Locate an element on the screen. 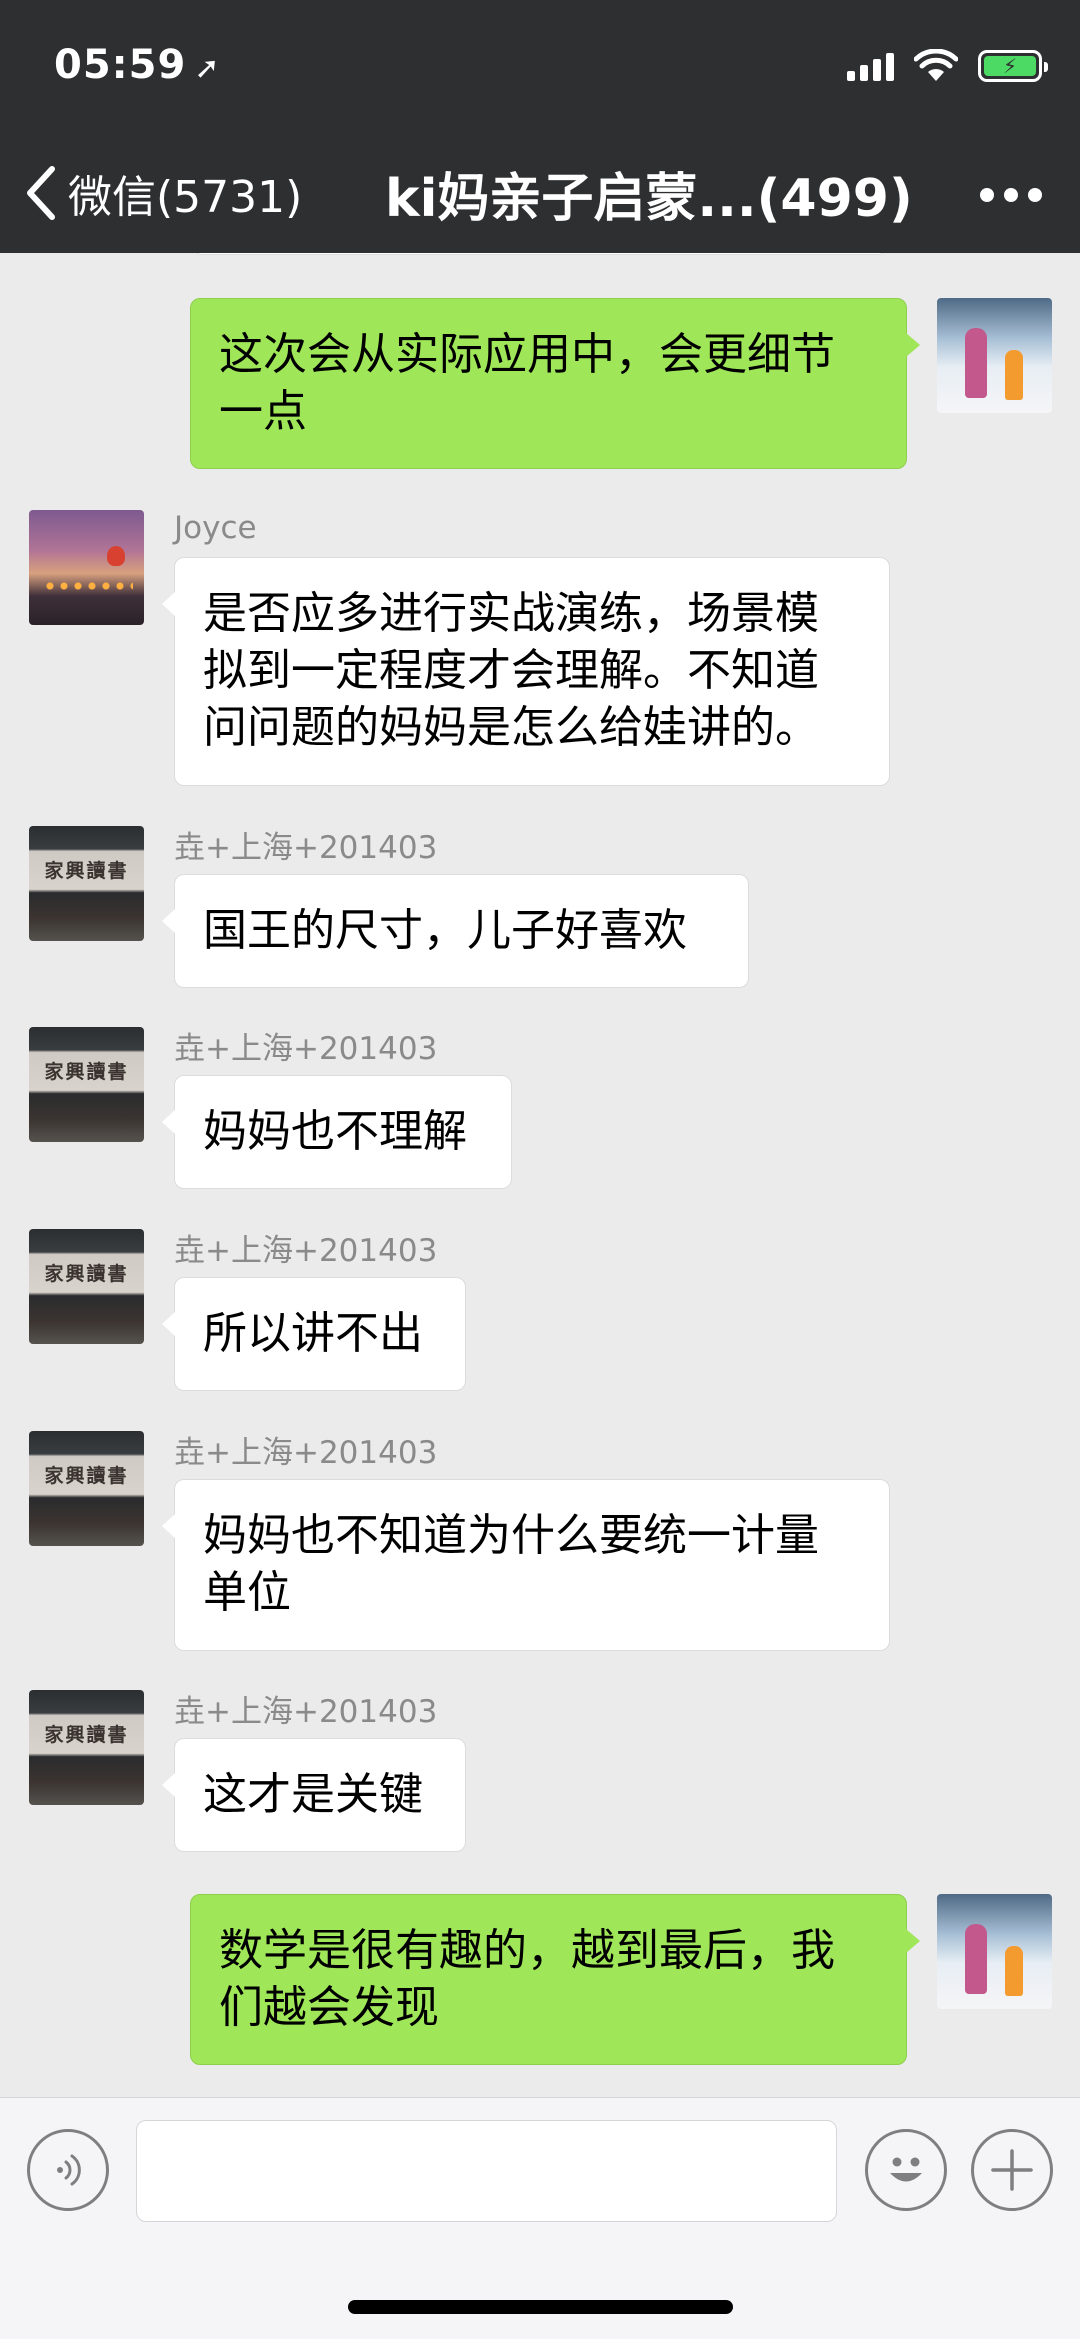  cellular-signal-icon is located at coordinates (870, 66).